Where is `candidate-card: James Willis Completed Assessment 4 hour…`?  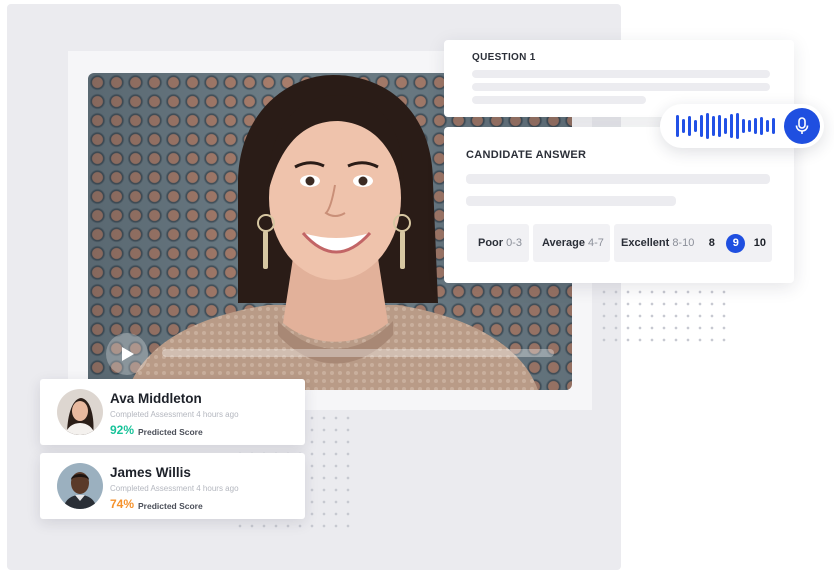 candidate-card: James Willis Completed Assessment 4 hour… is located at coordinates (172, 486).